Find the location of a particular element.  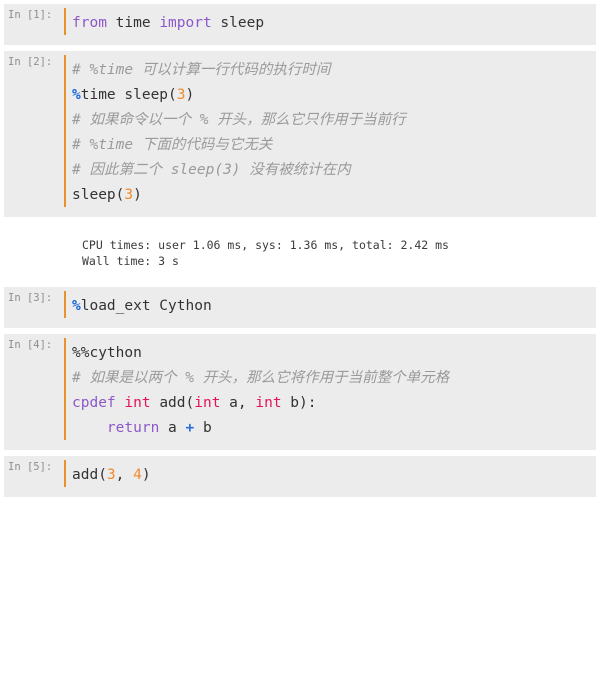

cell-prompt-label: In [3]: is located at coordinates (30, 298).